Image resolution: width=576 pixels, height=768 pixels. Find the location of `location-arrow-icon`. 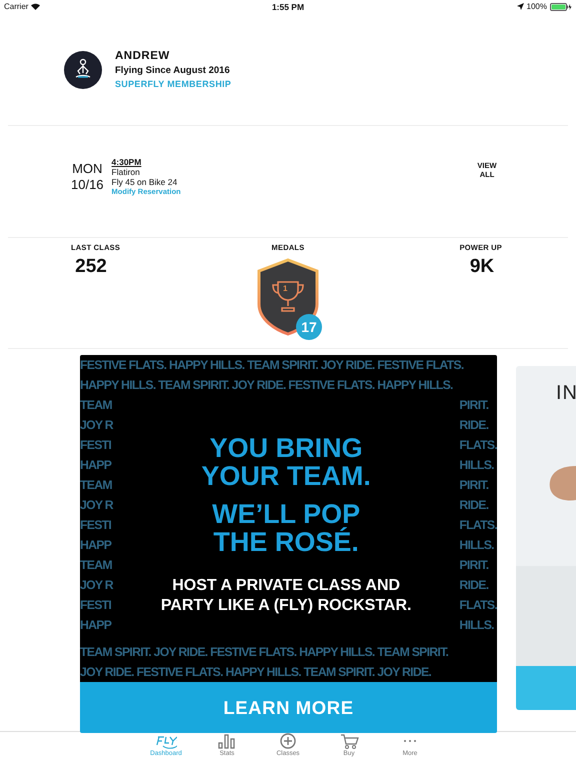

location-arrow-icon is located at coordinates (520, 6).